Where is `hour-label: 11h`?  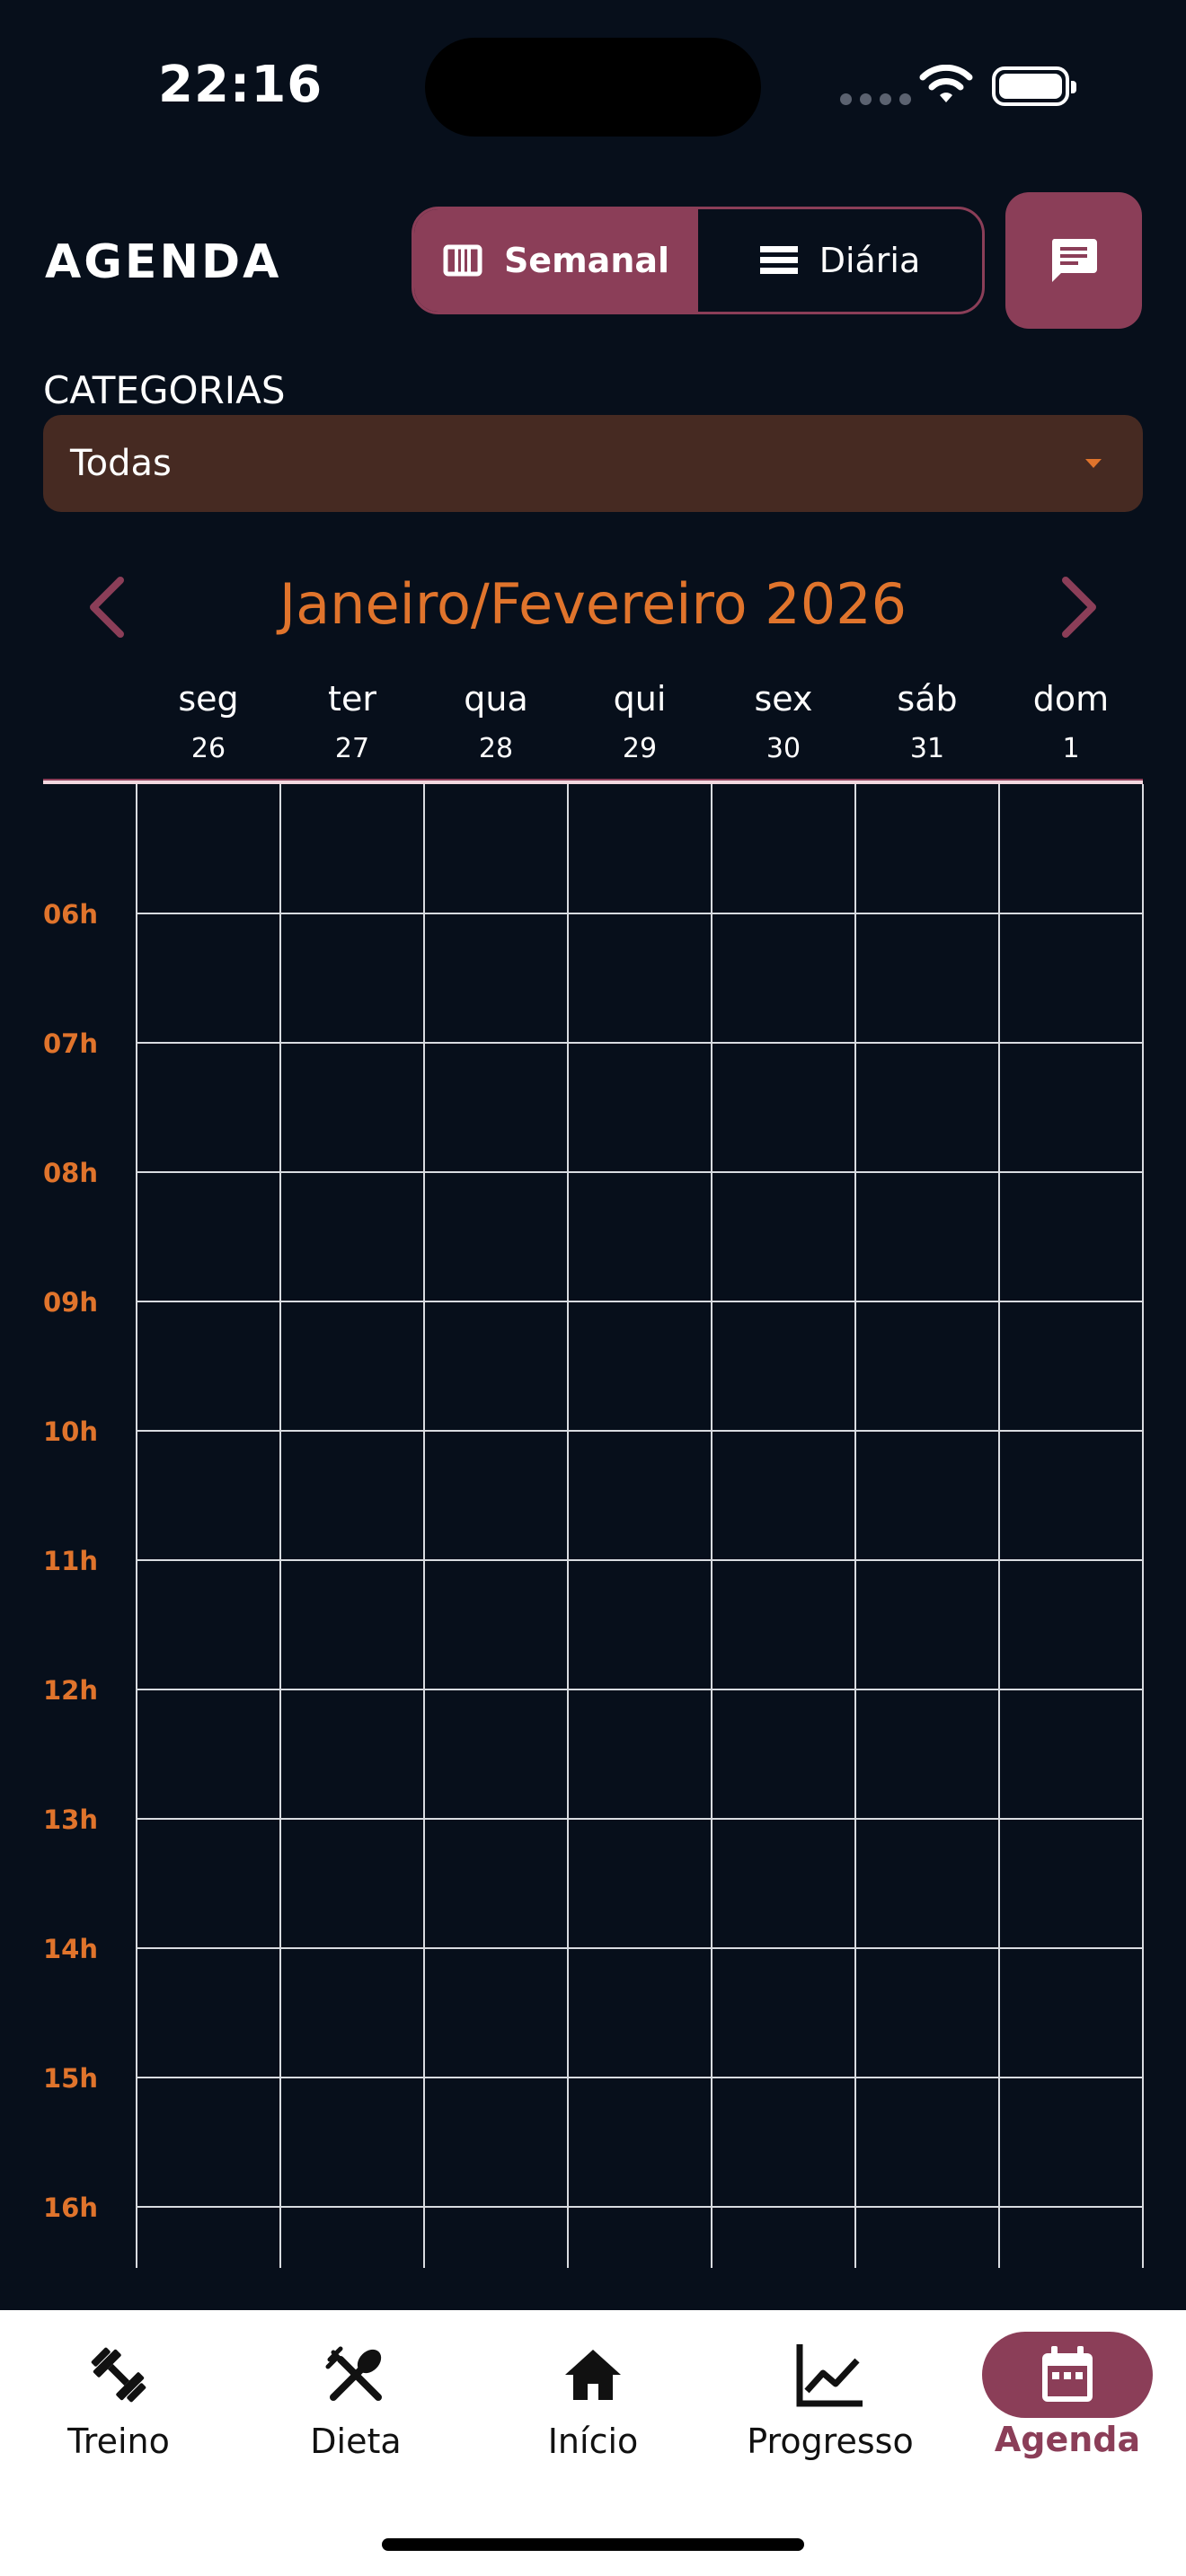 hour-label: 11h is located at coordinates (71, 1561).